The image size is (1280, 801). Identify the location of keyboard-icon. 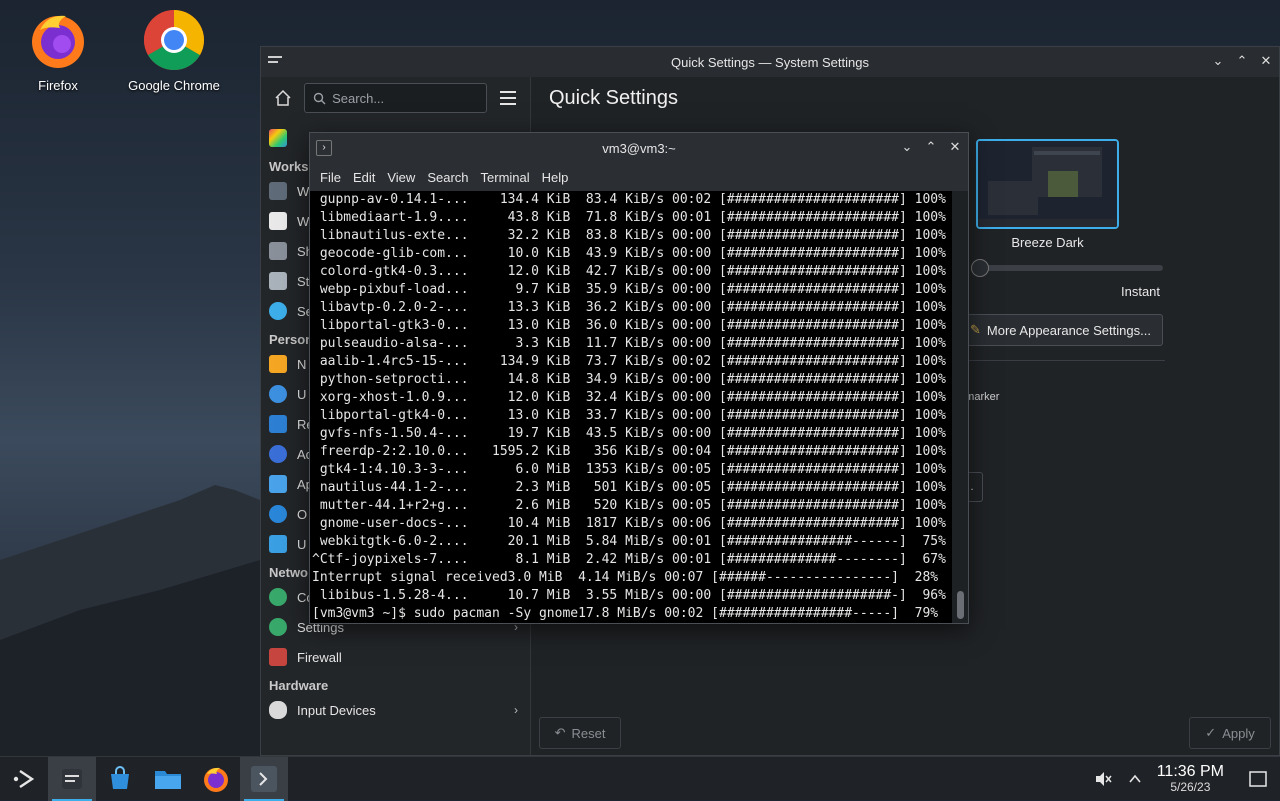
(278, 251).